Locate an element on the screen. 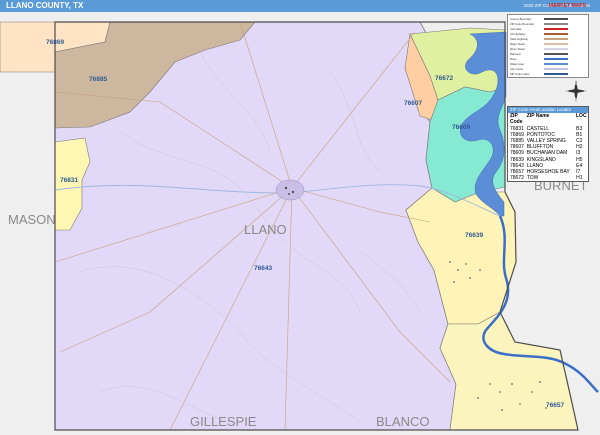 Image resolution: width=600 pixels, height=435 pixels. compass-east: E is located at coordinates (585, 91).